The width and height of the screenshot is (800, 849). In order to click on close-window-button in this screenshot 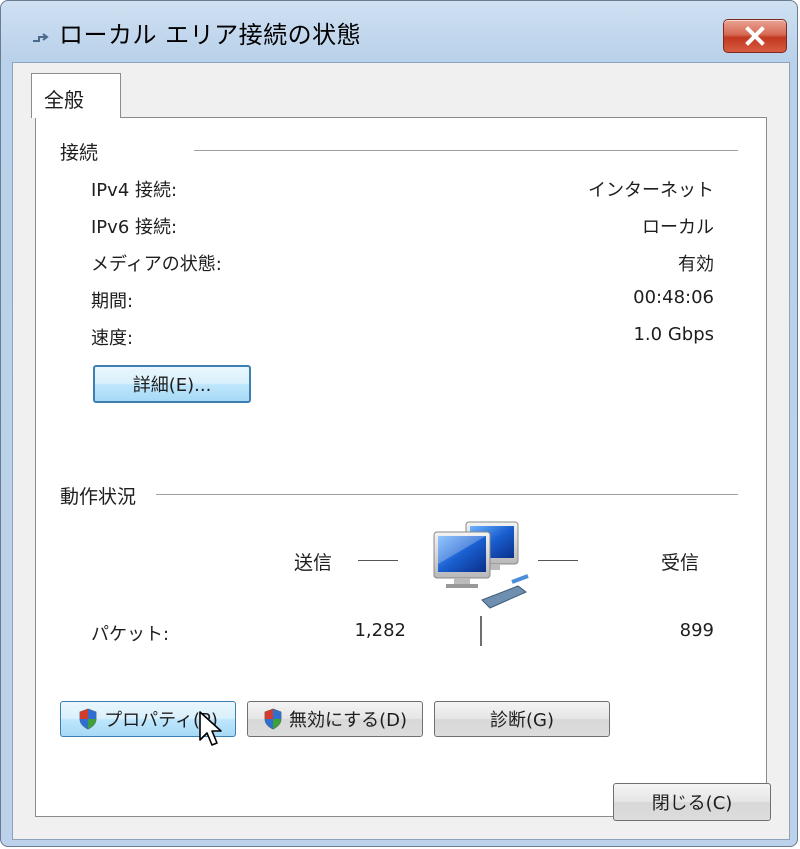, I will do `click(755, 36)`.